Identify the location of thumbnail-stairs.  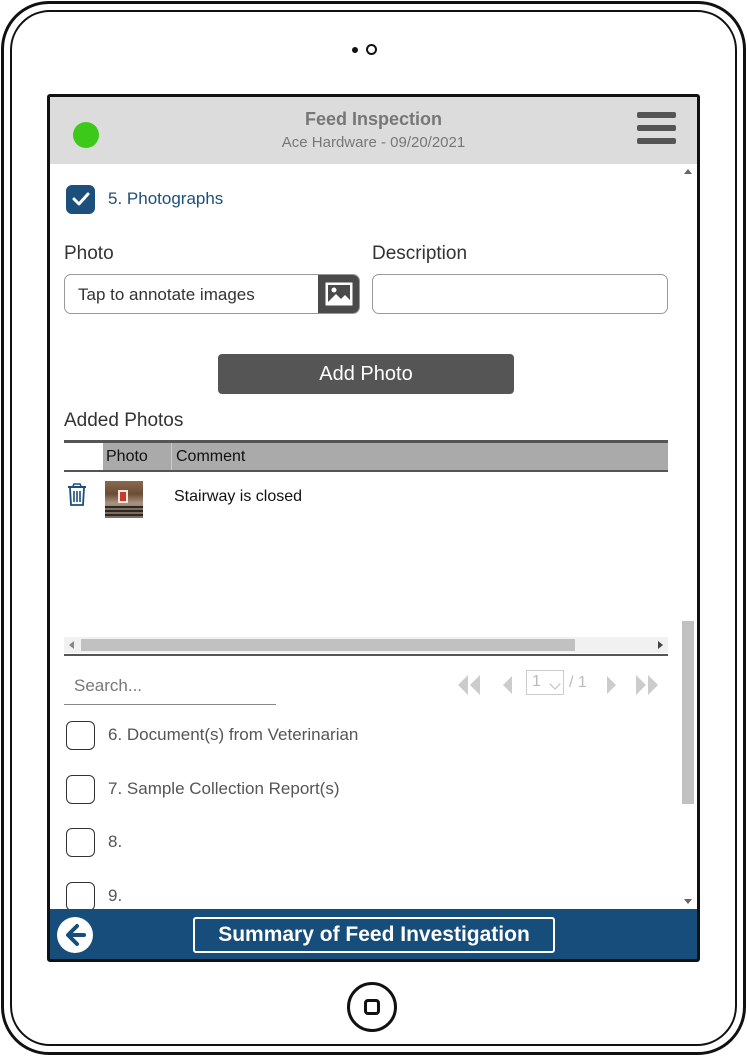
(124, 512).